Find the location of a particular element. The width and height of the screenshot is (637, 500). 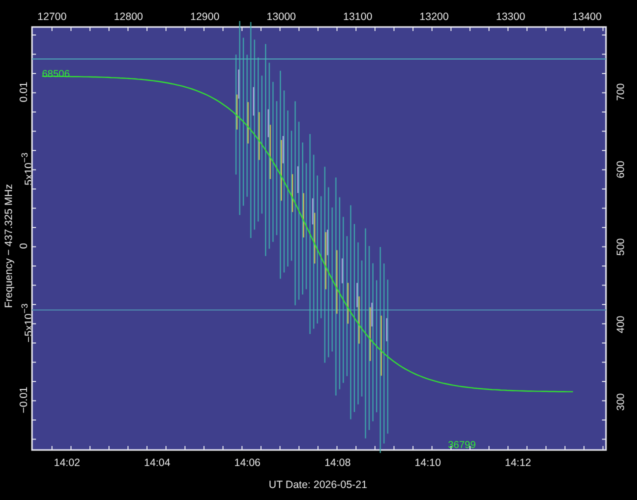

axis-tick-label: 14:10 is located at coordinates (427, 463).